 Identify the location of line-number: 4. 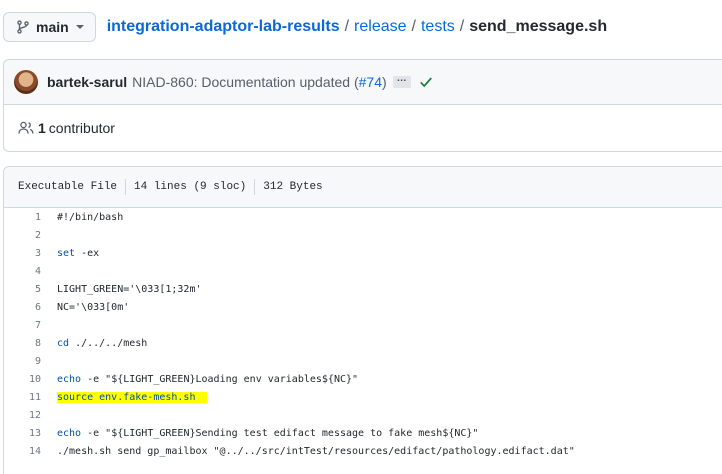
(22, 271).